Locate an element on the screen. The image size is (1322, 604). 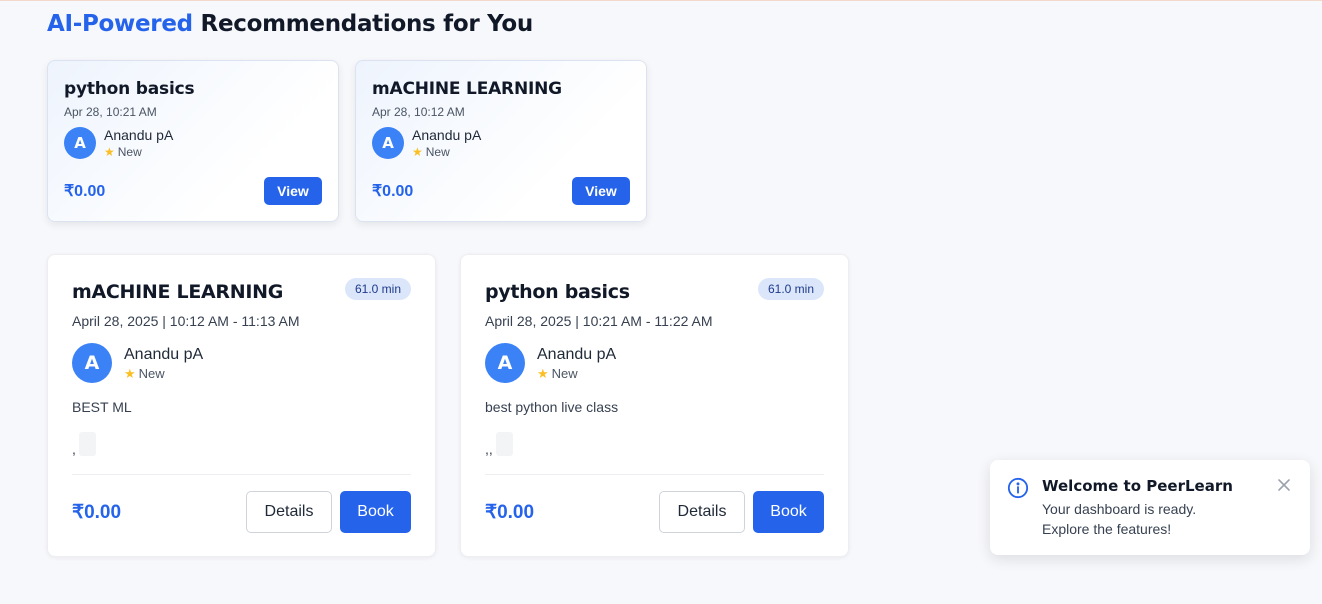
session-date: April 28, 2025 | 10:12 AM - 11:13 AM is located at coordinates (186, 321).